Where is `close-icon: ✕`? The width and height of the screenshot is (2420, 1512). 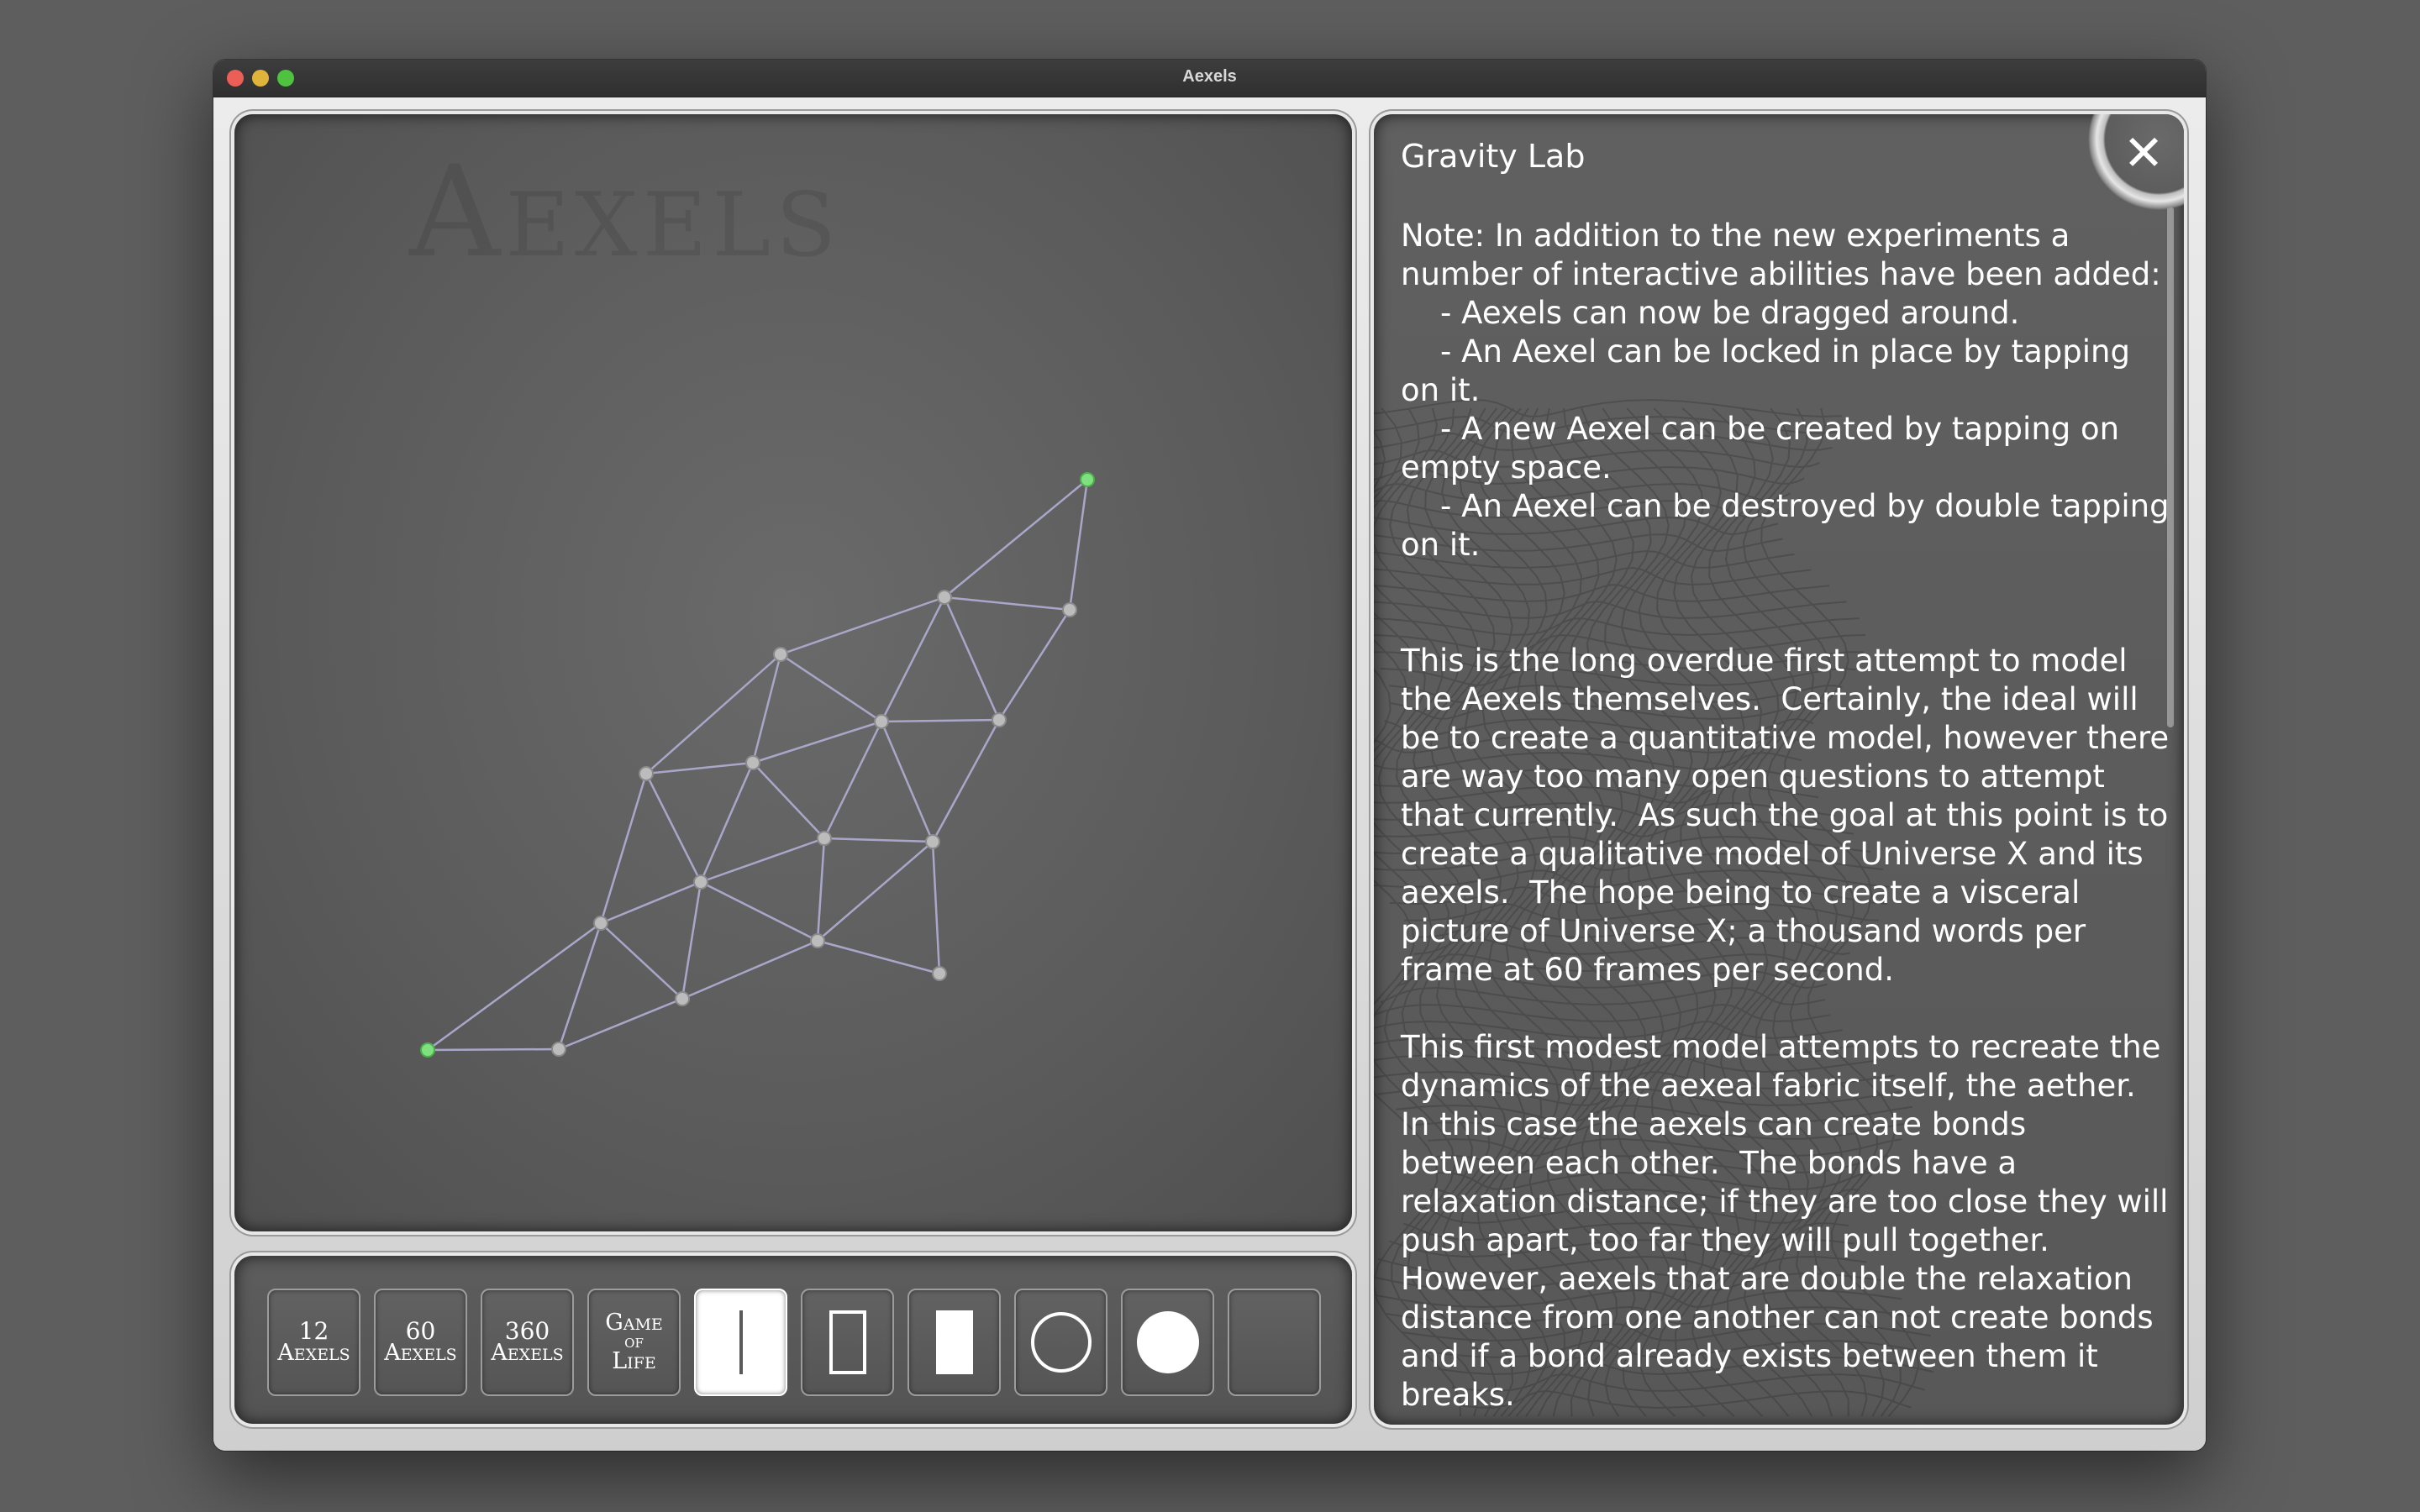
close-icon: ✕ is located at coordinates (2144, 153).